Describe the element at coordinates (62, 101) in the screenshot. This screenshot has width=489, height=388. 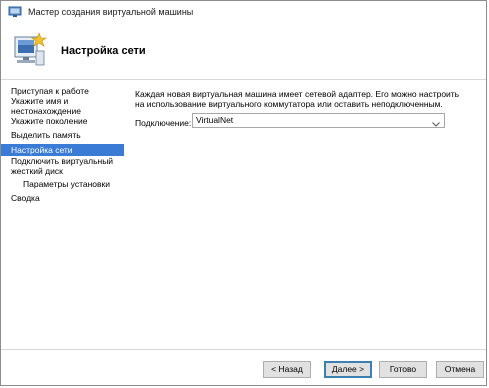
I see `step-name-location-line1: Укажите имя и` at that location.